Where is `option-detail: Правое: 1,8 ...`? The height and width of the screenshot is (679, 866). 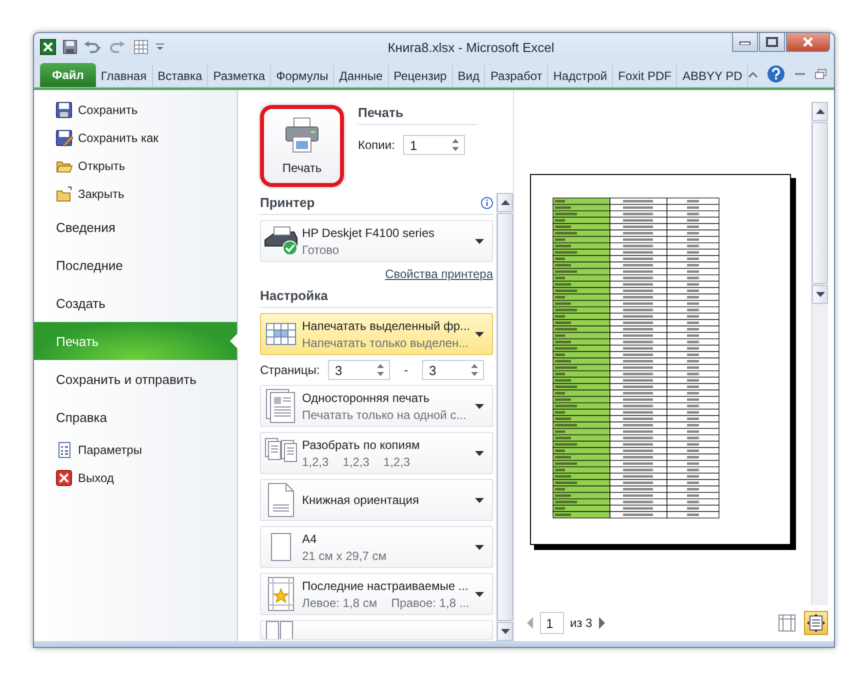 option-detail: Правое: 1,8 ... is located at coordinates (430, 603).